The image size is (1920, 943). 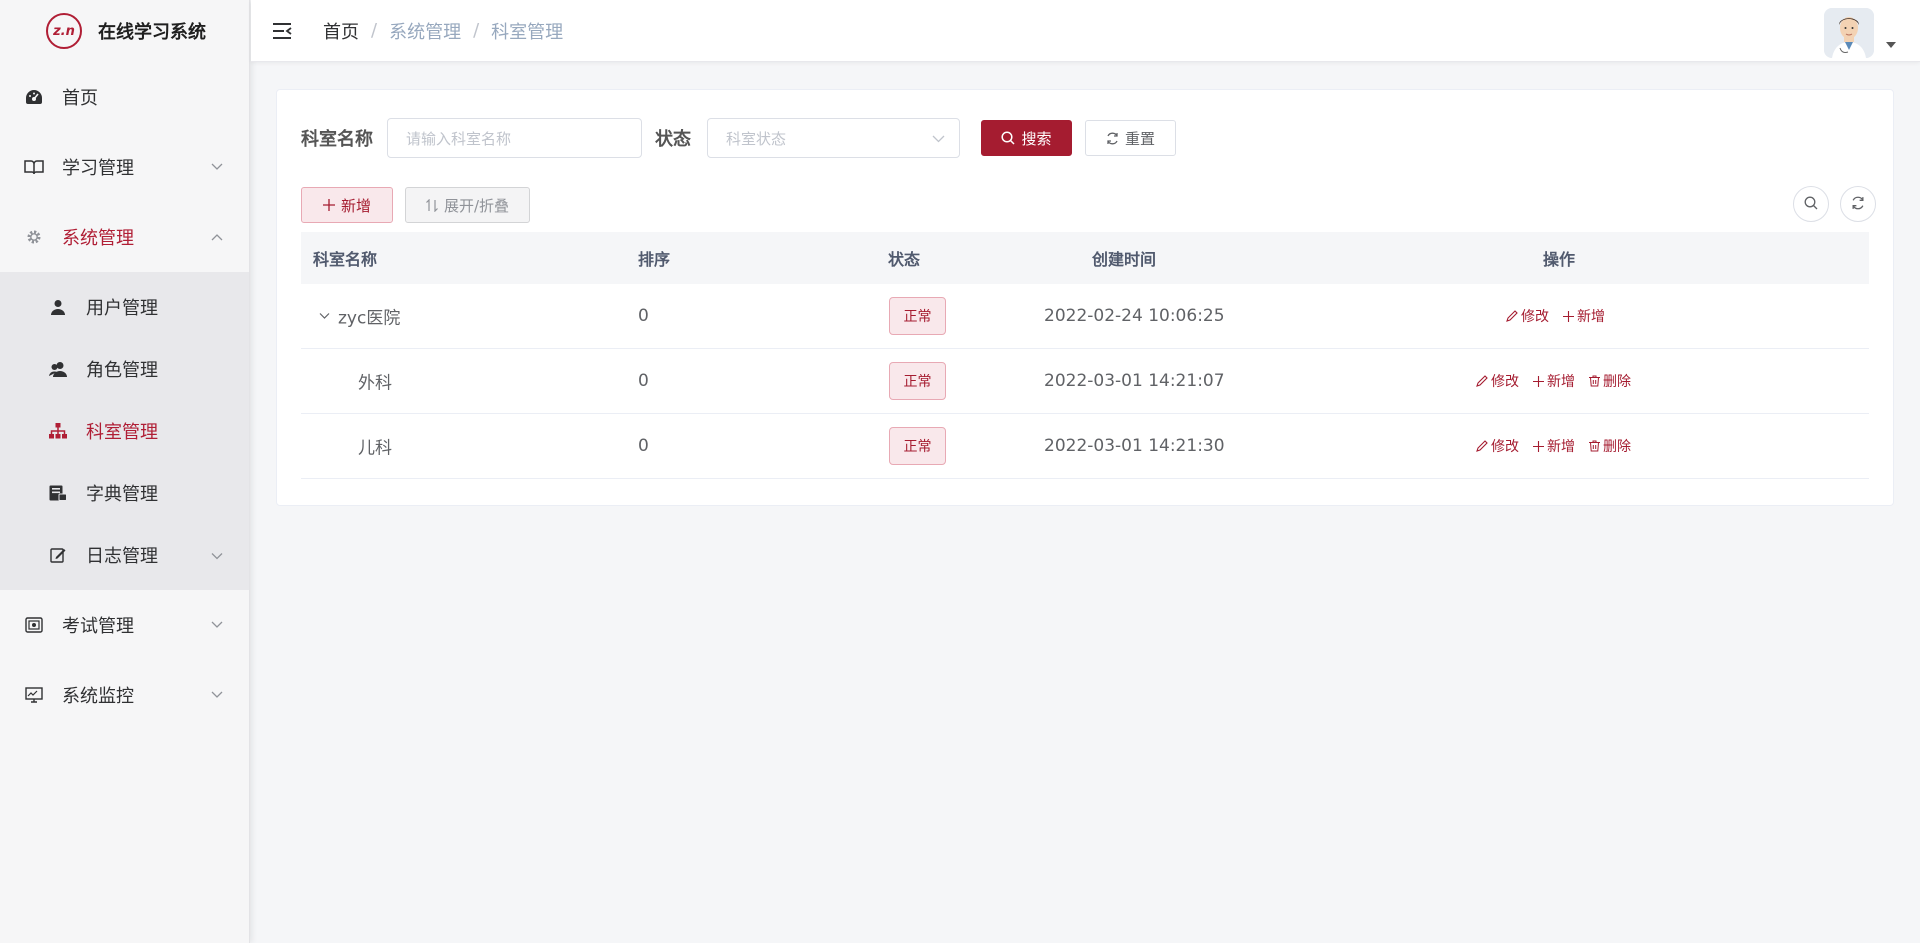 I want to click on book-icon, so click(x=34, y=167).